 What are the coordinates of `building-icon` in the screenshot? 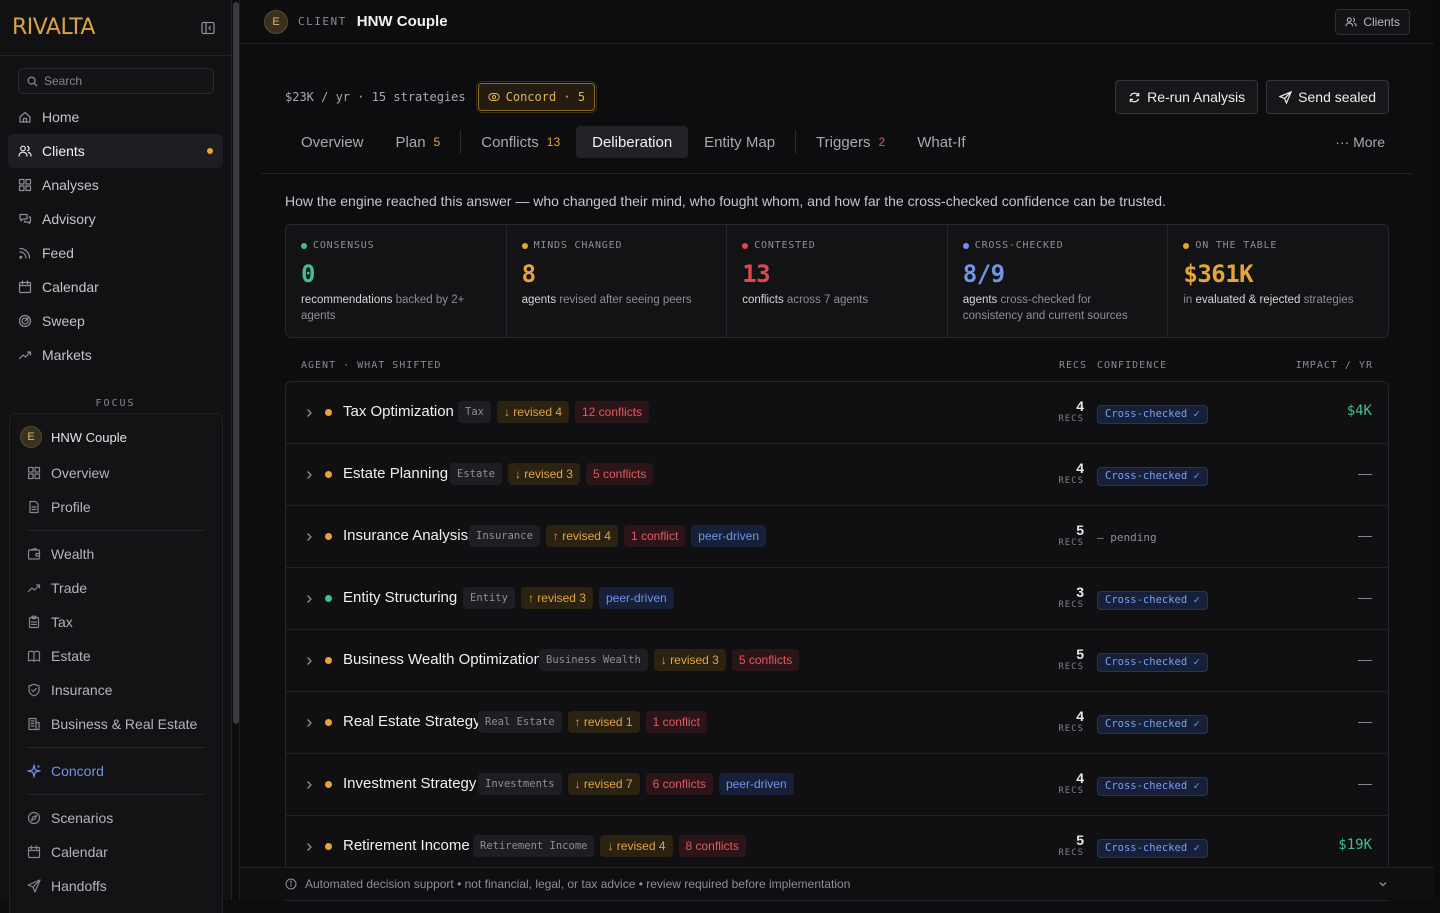 It's located at (34, 724).